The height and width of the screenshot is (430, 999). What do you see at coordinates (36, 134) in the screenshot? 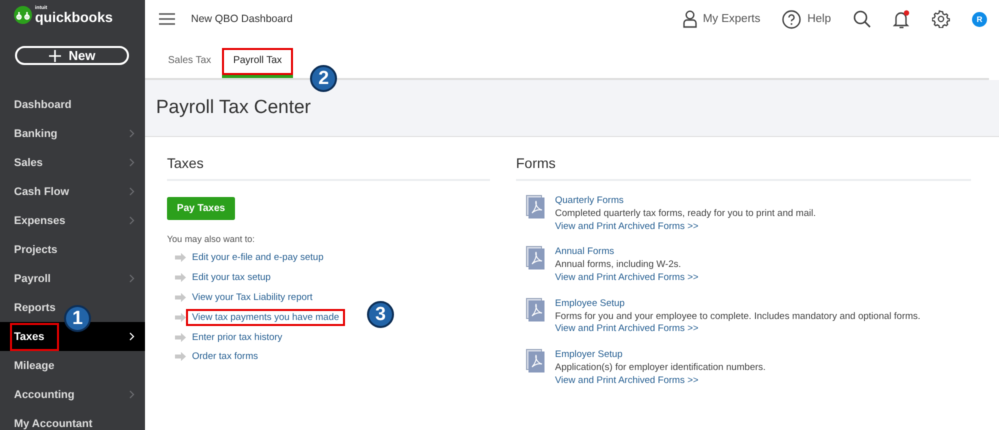
I see `sidebar-item: Banking` at bounding box center [36, 134].